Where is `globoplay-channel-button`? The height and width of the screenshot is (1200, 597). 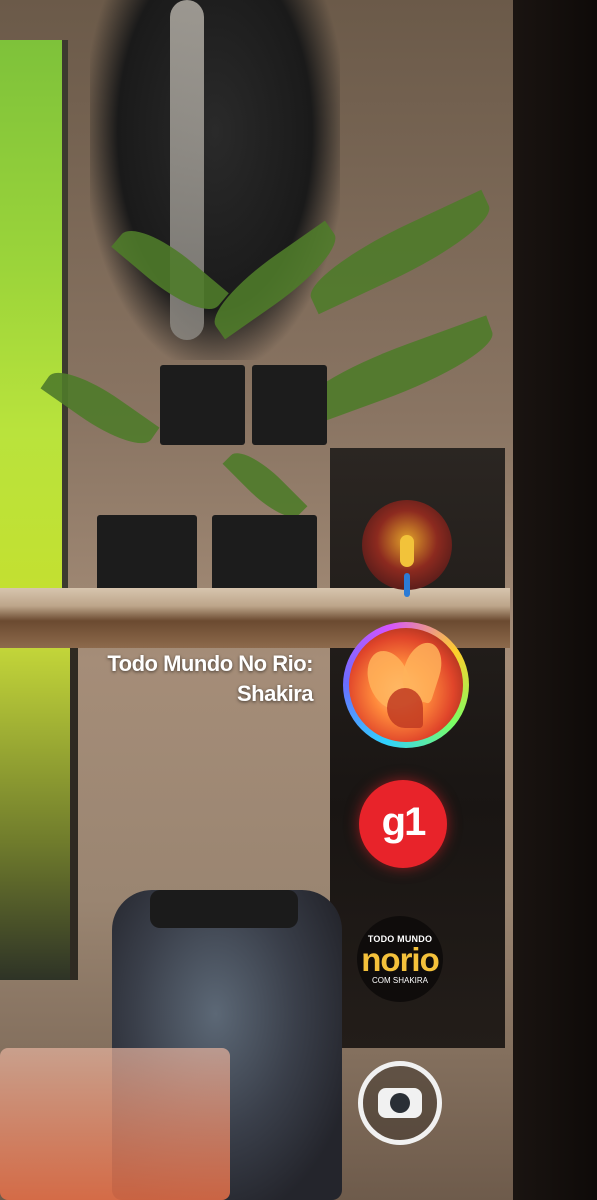 globoplay-channel-button is located at coordinates (400, 1103).